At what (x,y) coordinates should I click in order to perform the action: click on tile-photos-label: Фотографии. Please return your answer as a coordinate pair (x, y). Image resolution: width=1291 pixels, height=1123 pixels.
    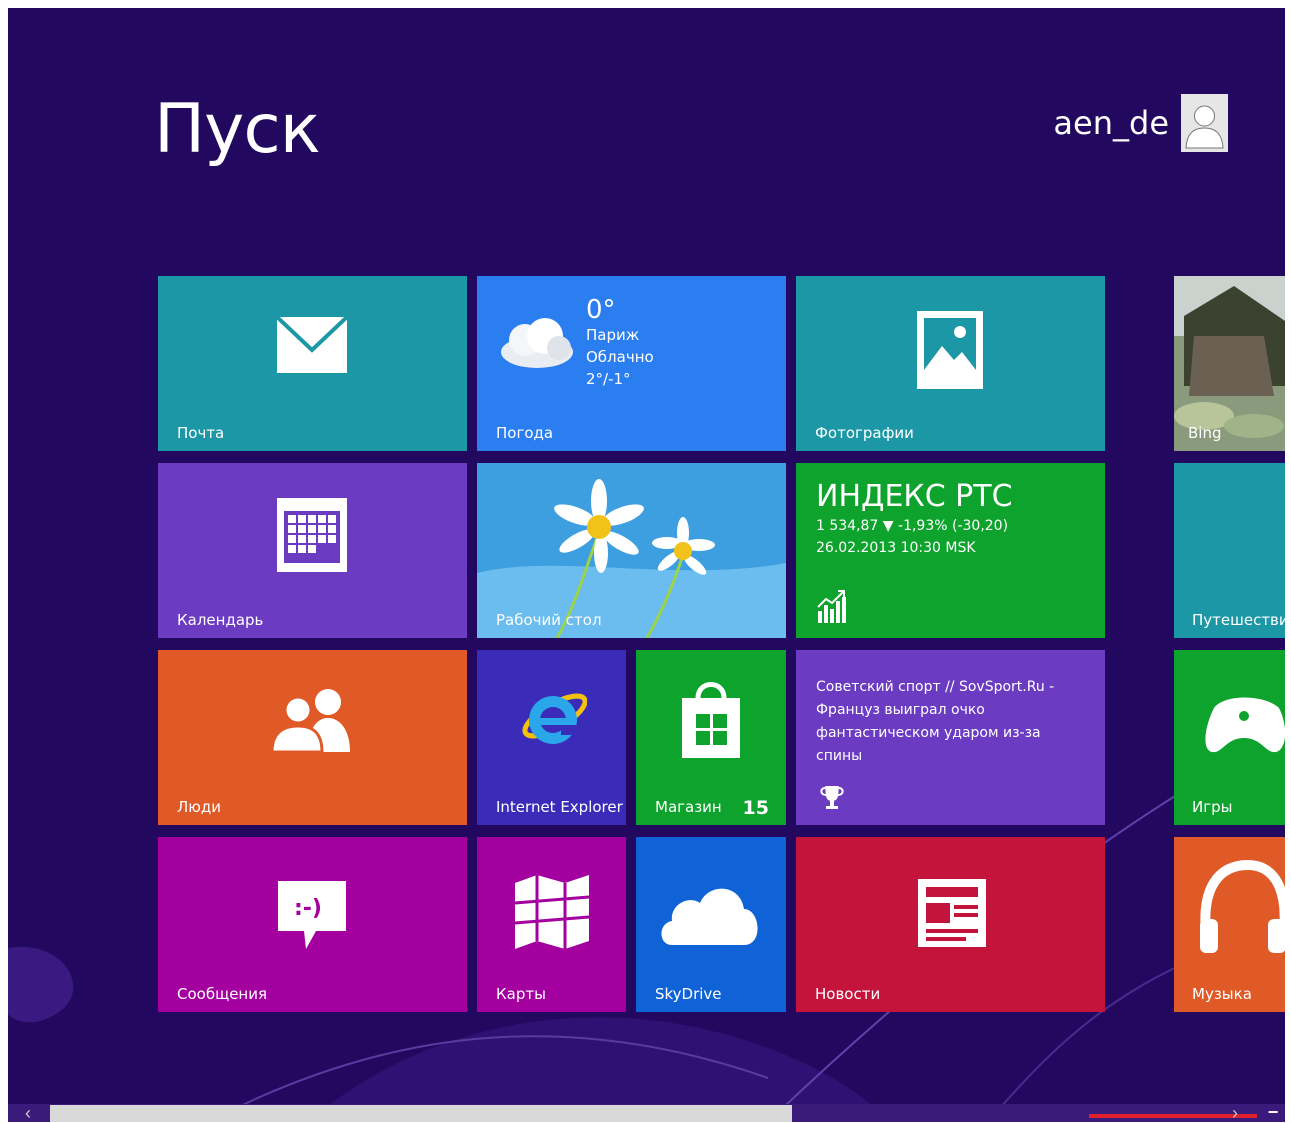
    Looking at the image, I should click on (864, 433).